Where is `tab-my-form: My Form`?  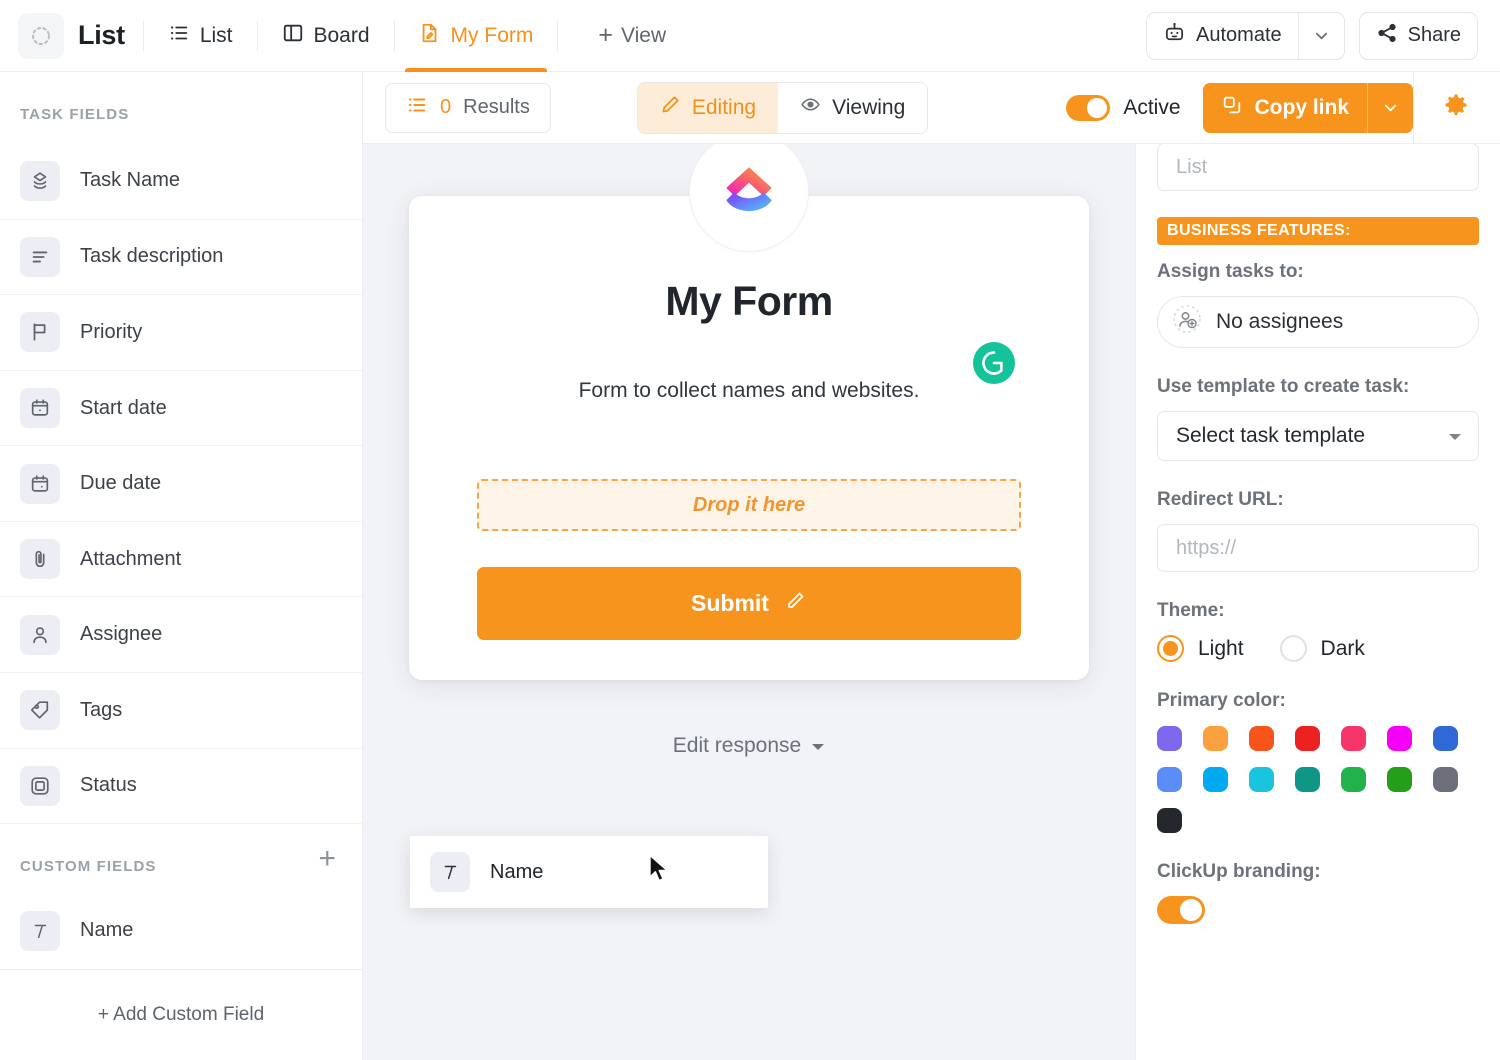 tab-my-form: My Form is located at coordinates (476, 36).